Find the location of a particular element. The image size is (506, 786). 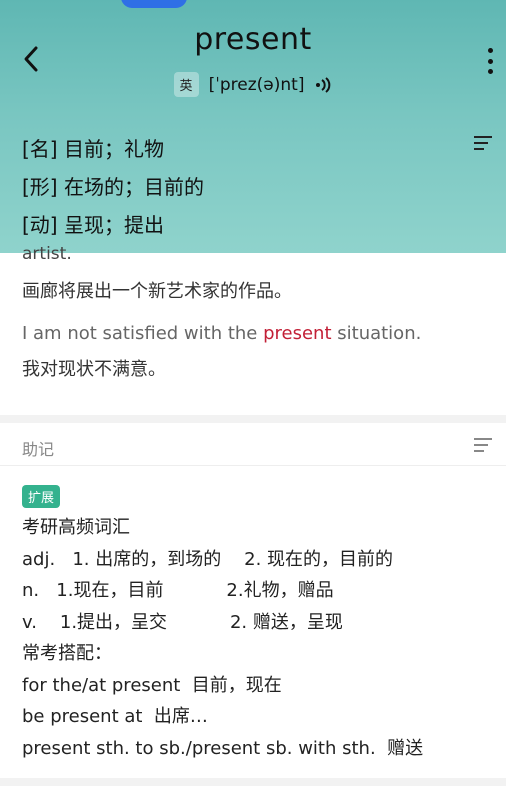

example-translation-2: 我对现状不满意。 is located at coordinates (94, 369).